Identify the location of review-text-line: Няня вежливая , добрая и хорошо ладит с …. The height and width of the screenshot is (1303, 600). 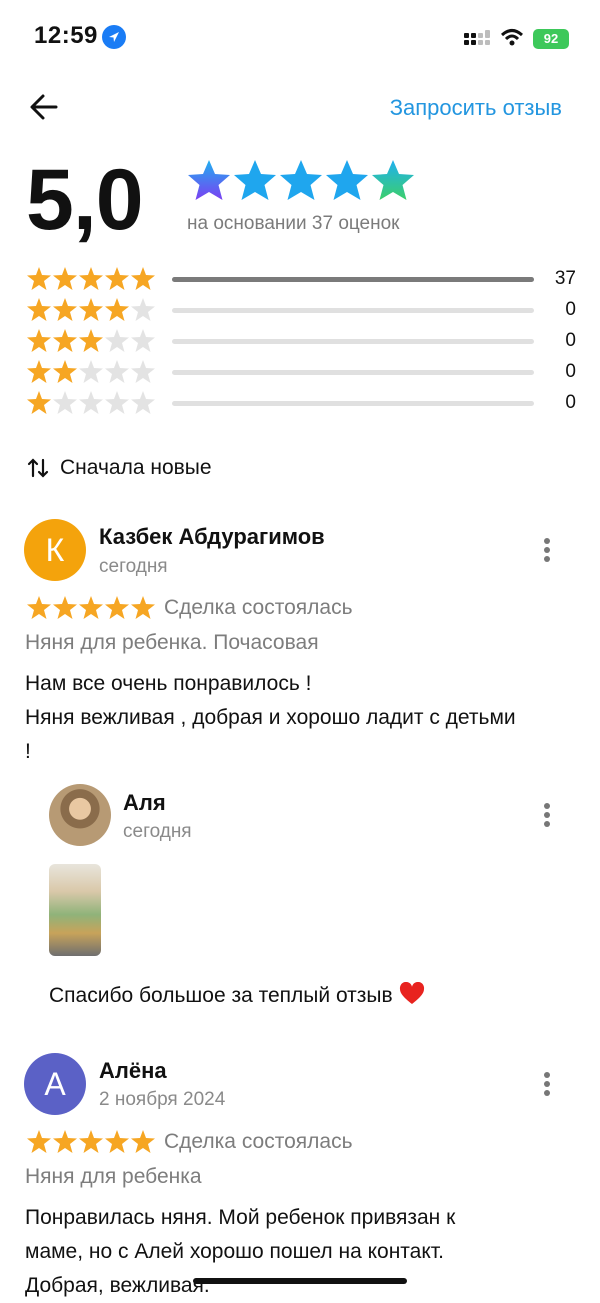
(270, 717).